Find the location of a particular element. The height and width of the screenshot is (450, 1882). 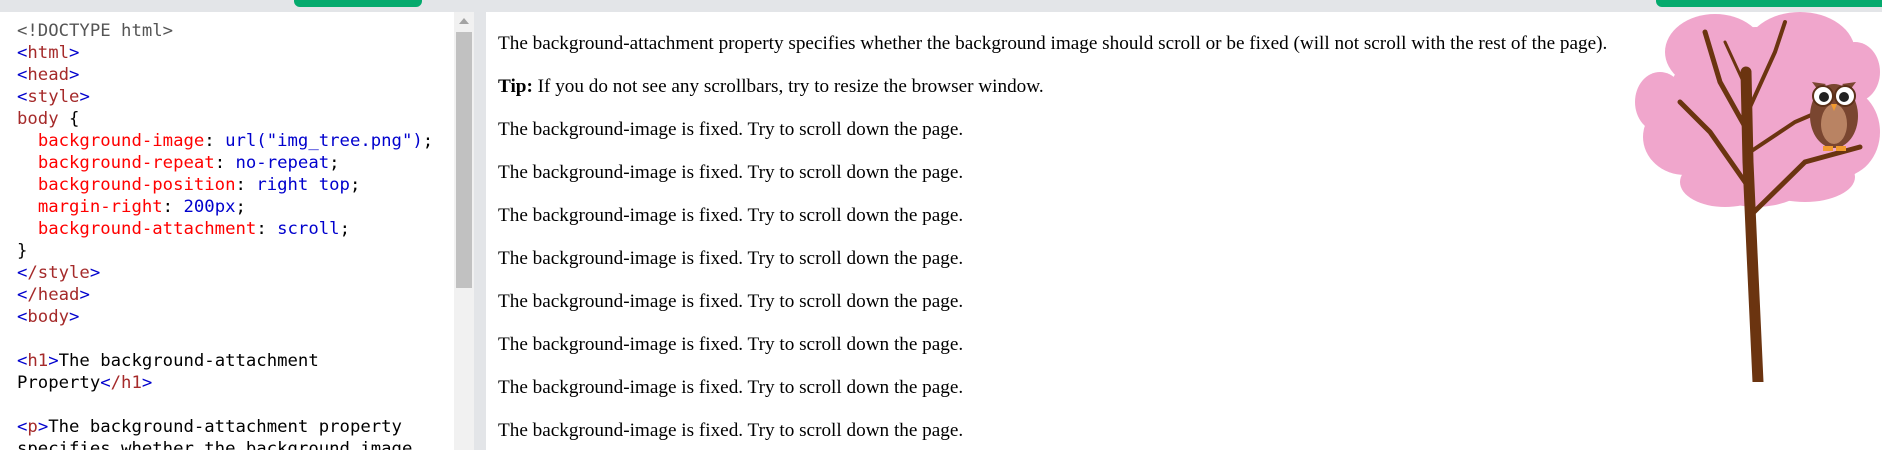

pane-divider is located at coordinates (480, 231).